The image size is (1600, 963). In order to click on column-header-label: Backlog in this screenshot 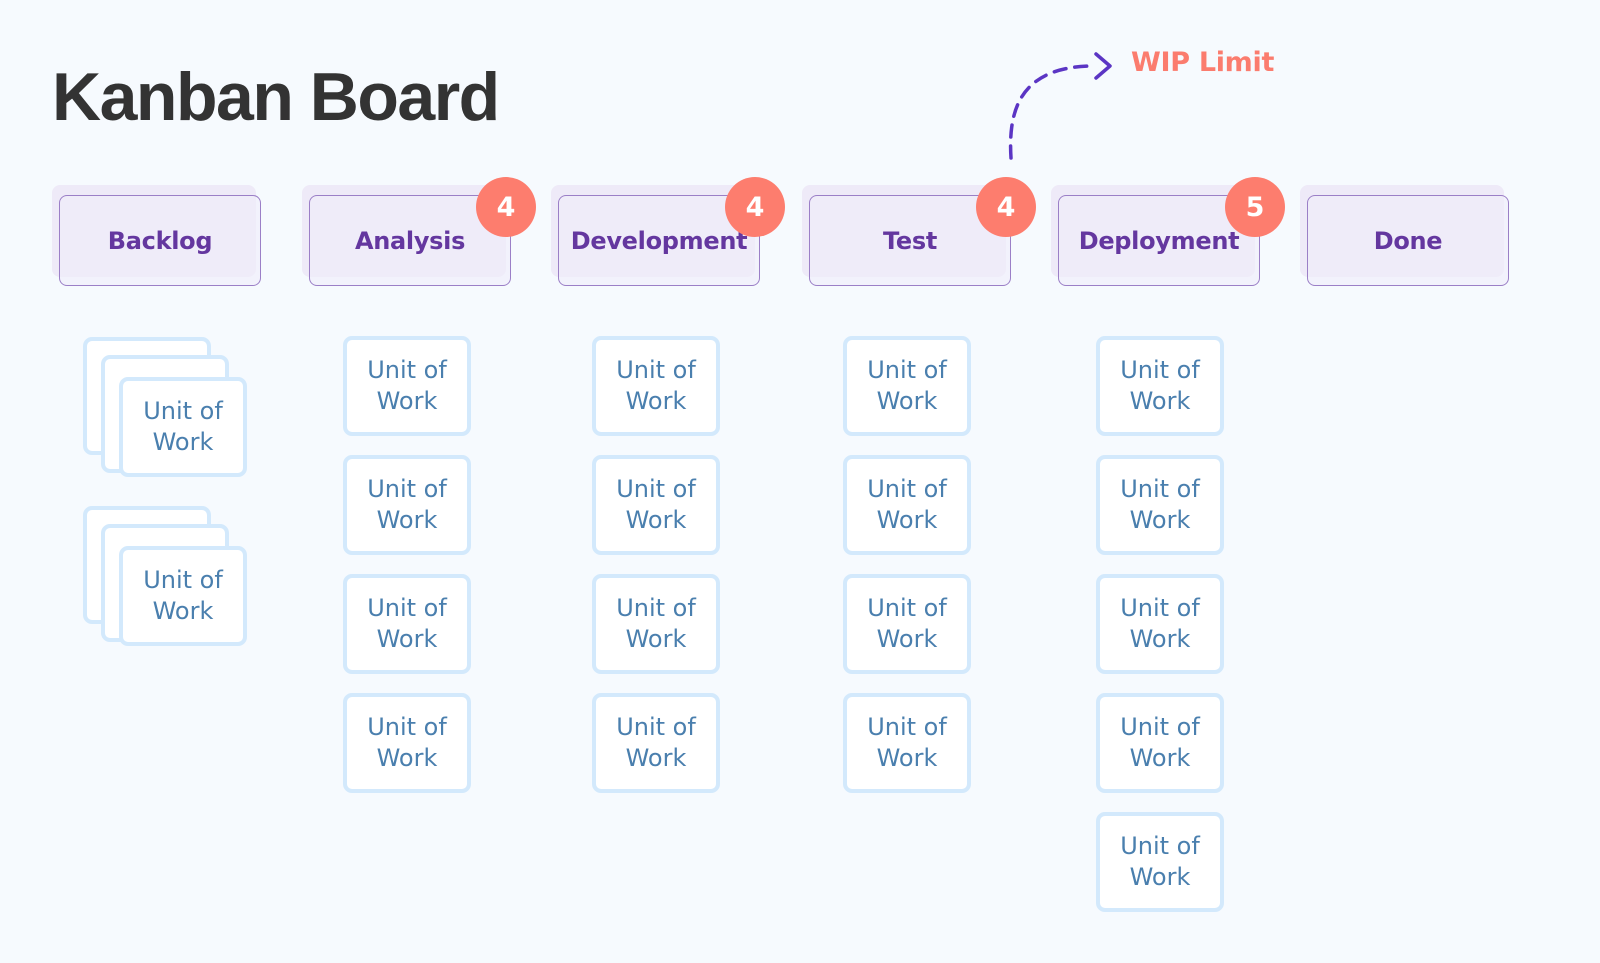, I will do `click(160, 240)`.